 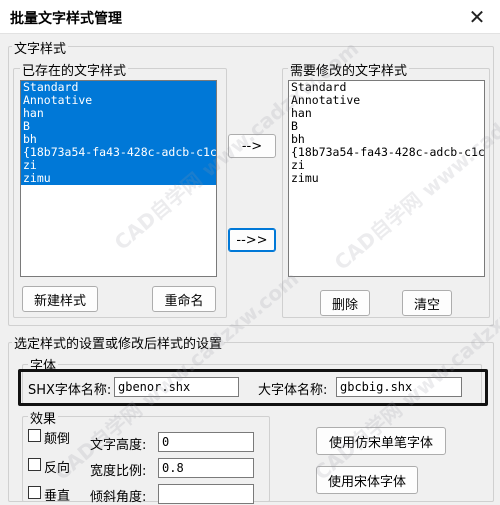 I want to click on move-selected-button: -->, so click(x=252, y=146).